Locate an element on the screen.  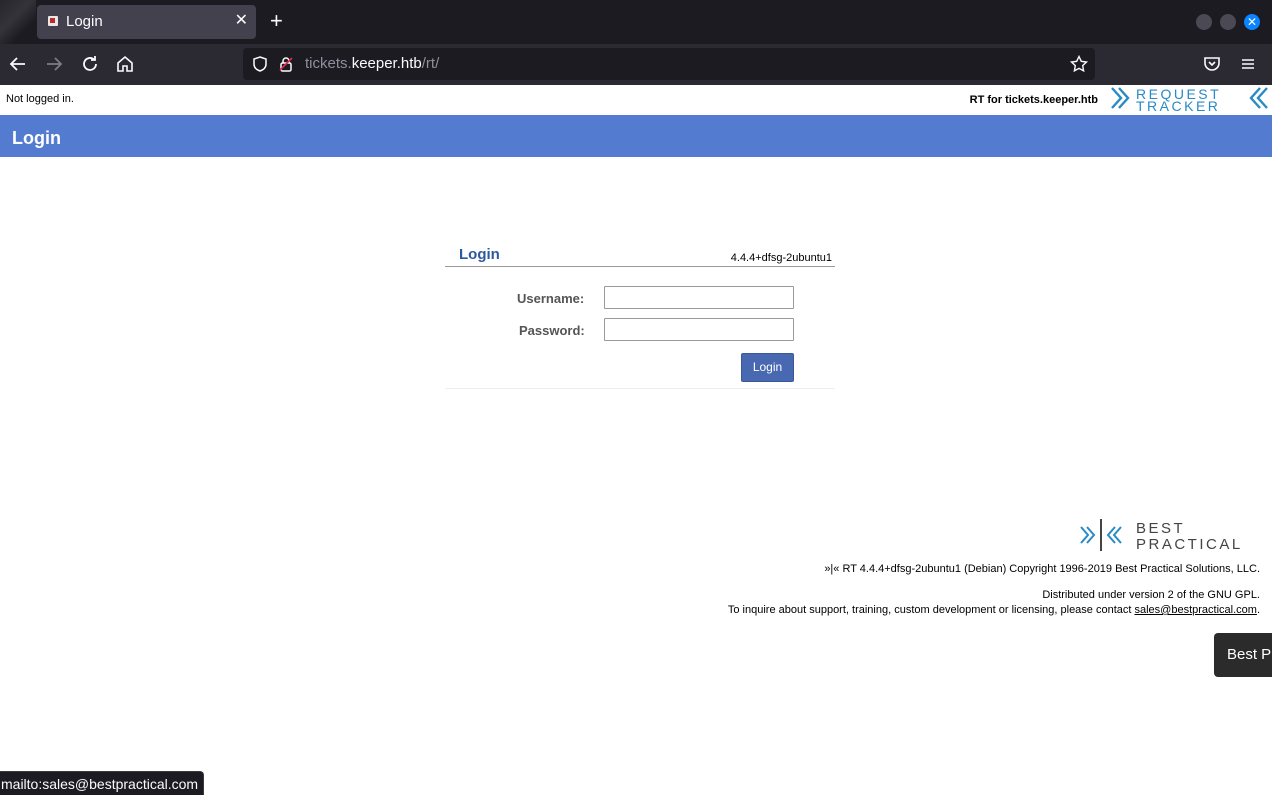
link-status-bar: mailto:sales@bestpractical.com is located at coordinates (102, 783).